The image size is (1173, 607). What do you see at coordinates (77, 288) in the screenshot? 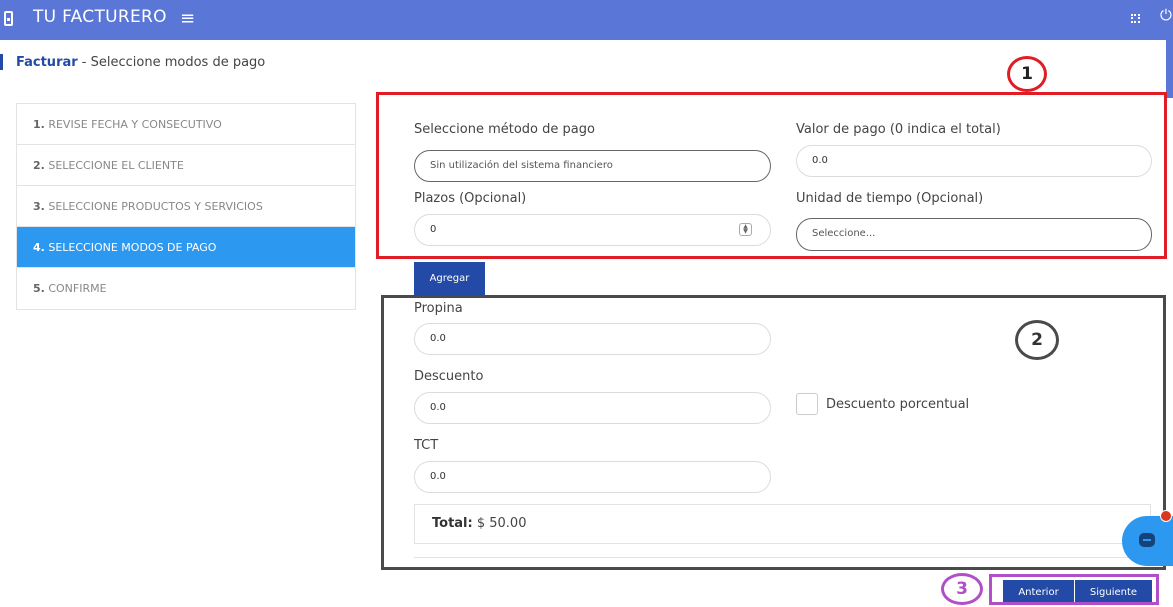
I see `step-label: CONFIRME` at bounding box center [77, 288].